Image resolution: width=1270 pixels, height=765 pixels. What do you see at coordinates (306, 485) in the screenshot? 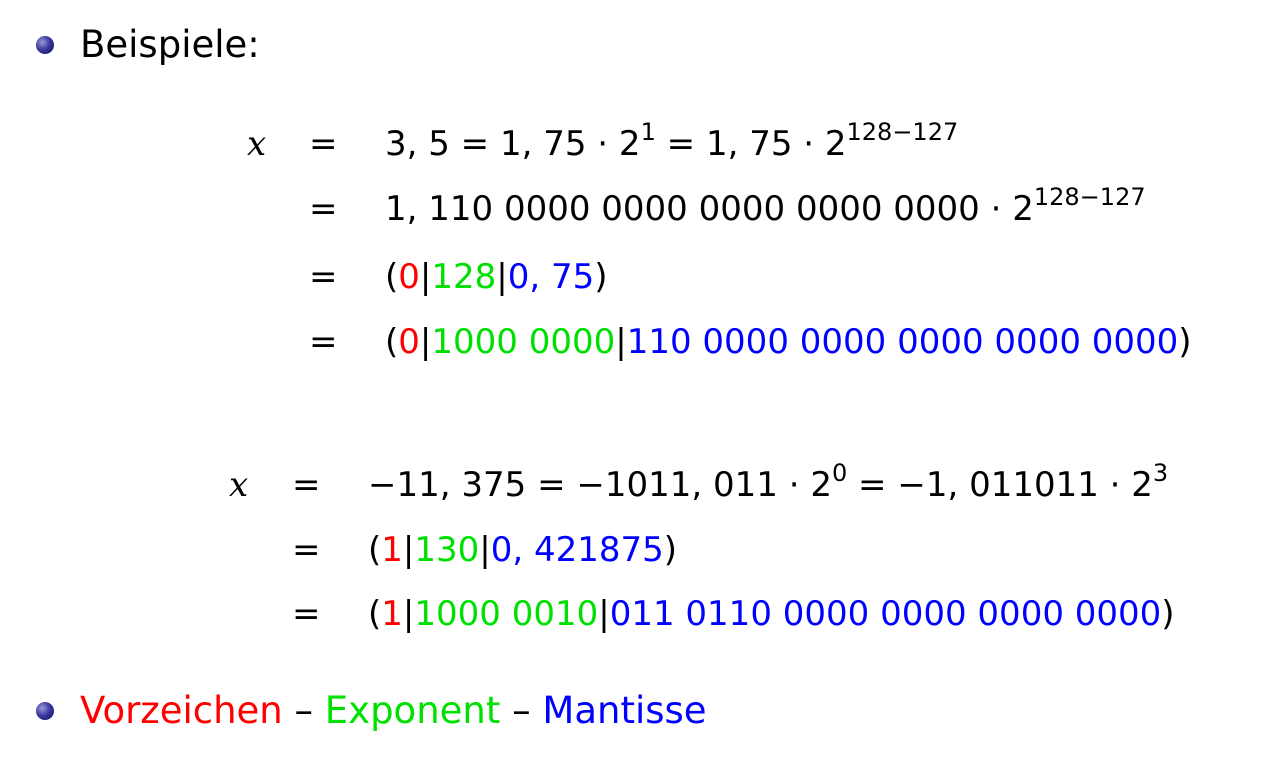
I see `example-2-eq-1: =` at bounding box center [306, 485].